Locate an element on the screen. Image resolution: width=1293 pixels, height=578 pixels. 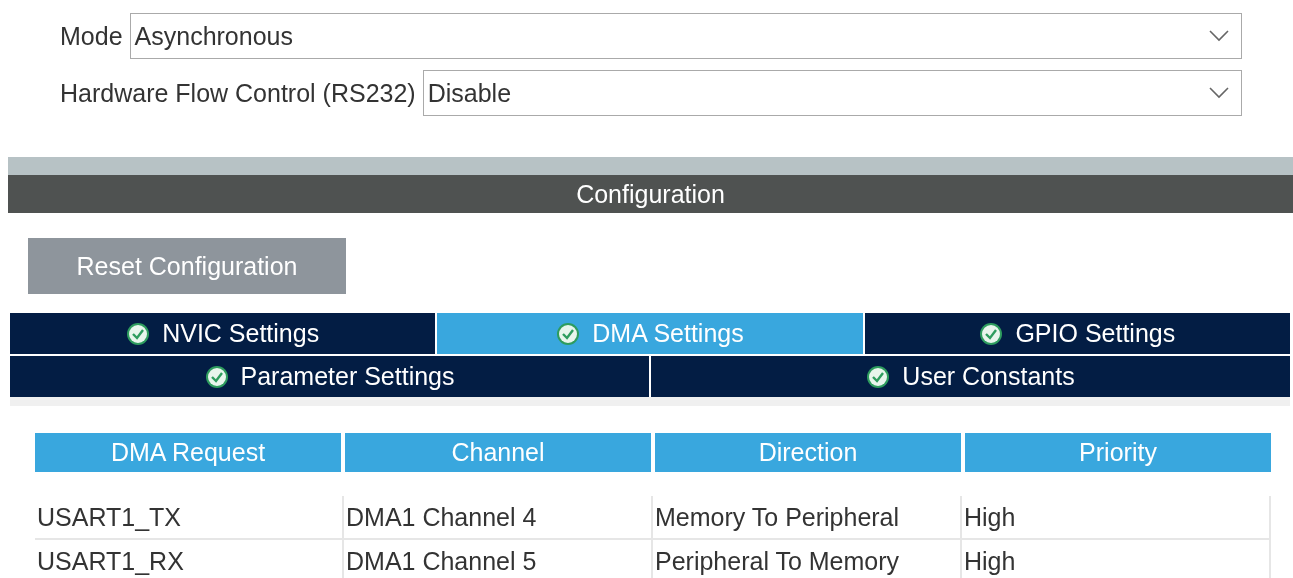
column-header: DMA Request is located at coordinates (188, 452).